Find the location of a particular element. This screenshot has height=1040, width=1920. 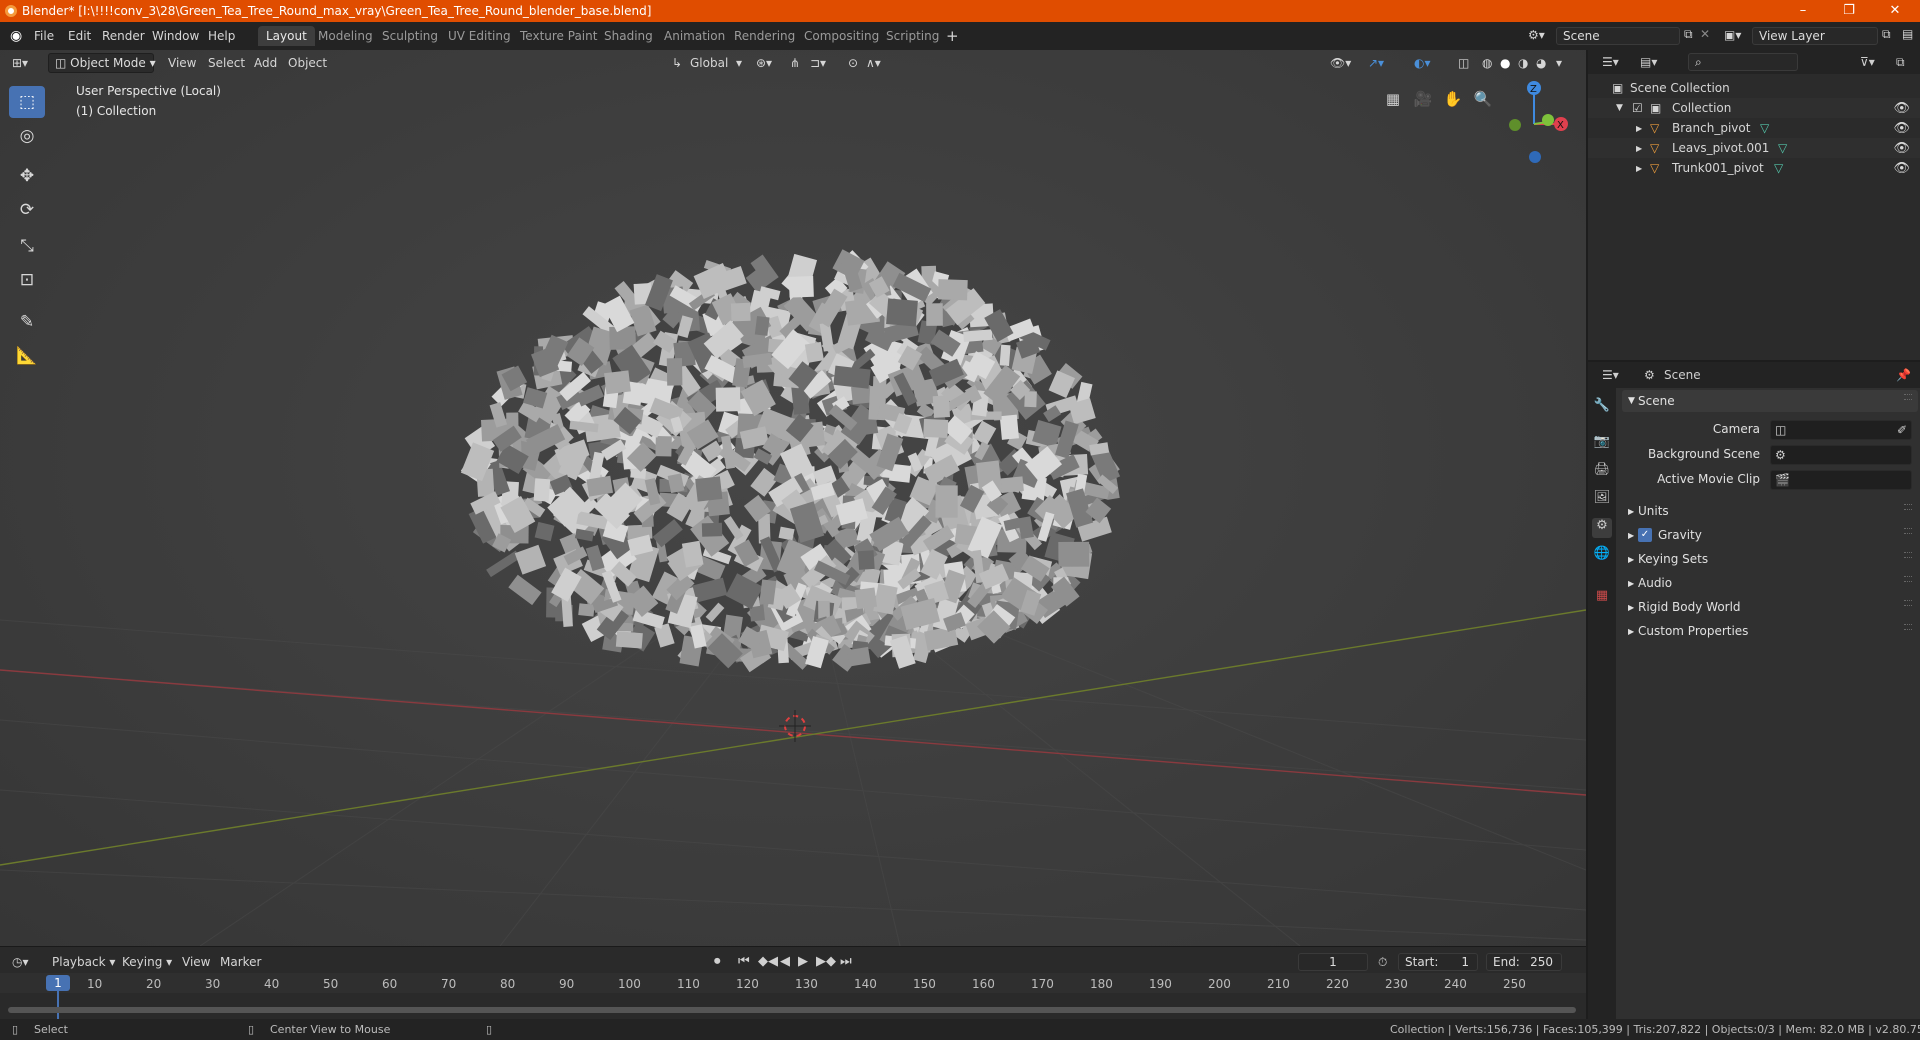

collection-checkbox: ☑ is located at coordinates (1637, 108).